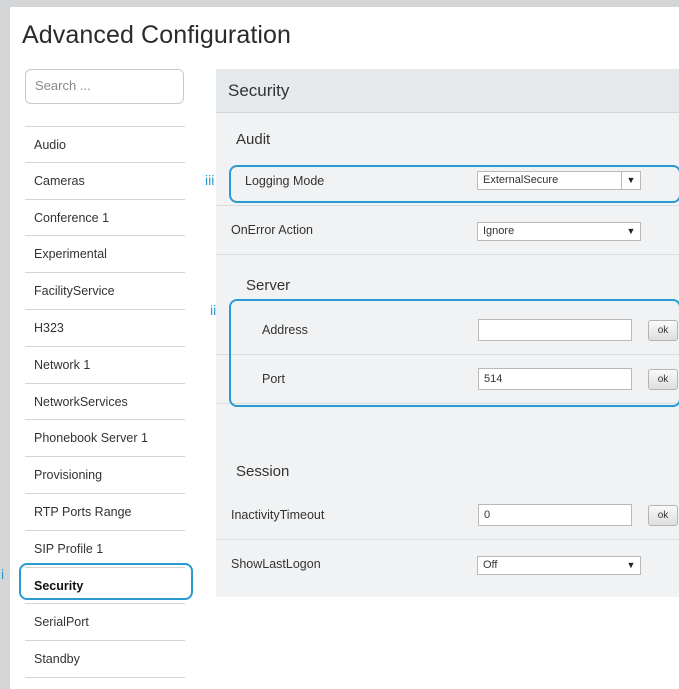  What do you see at coordinates (278, 515) in the screenshot?
I see `inactivity-timeout-label: InactivityTimeout` at bounding box center [278, 515].